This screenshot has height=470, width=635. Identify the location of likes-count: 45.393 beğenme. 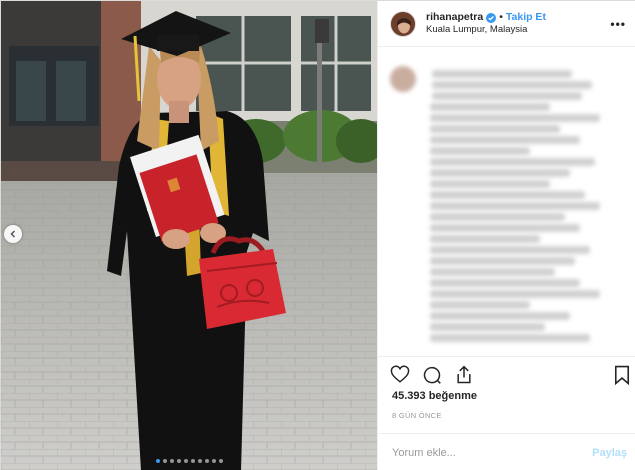
(434, 396).